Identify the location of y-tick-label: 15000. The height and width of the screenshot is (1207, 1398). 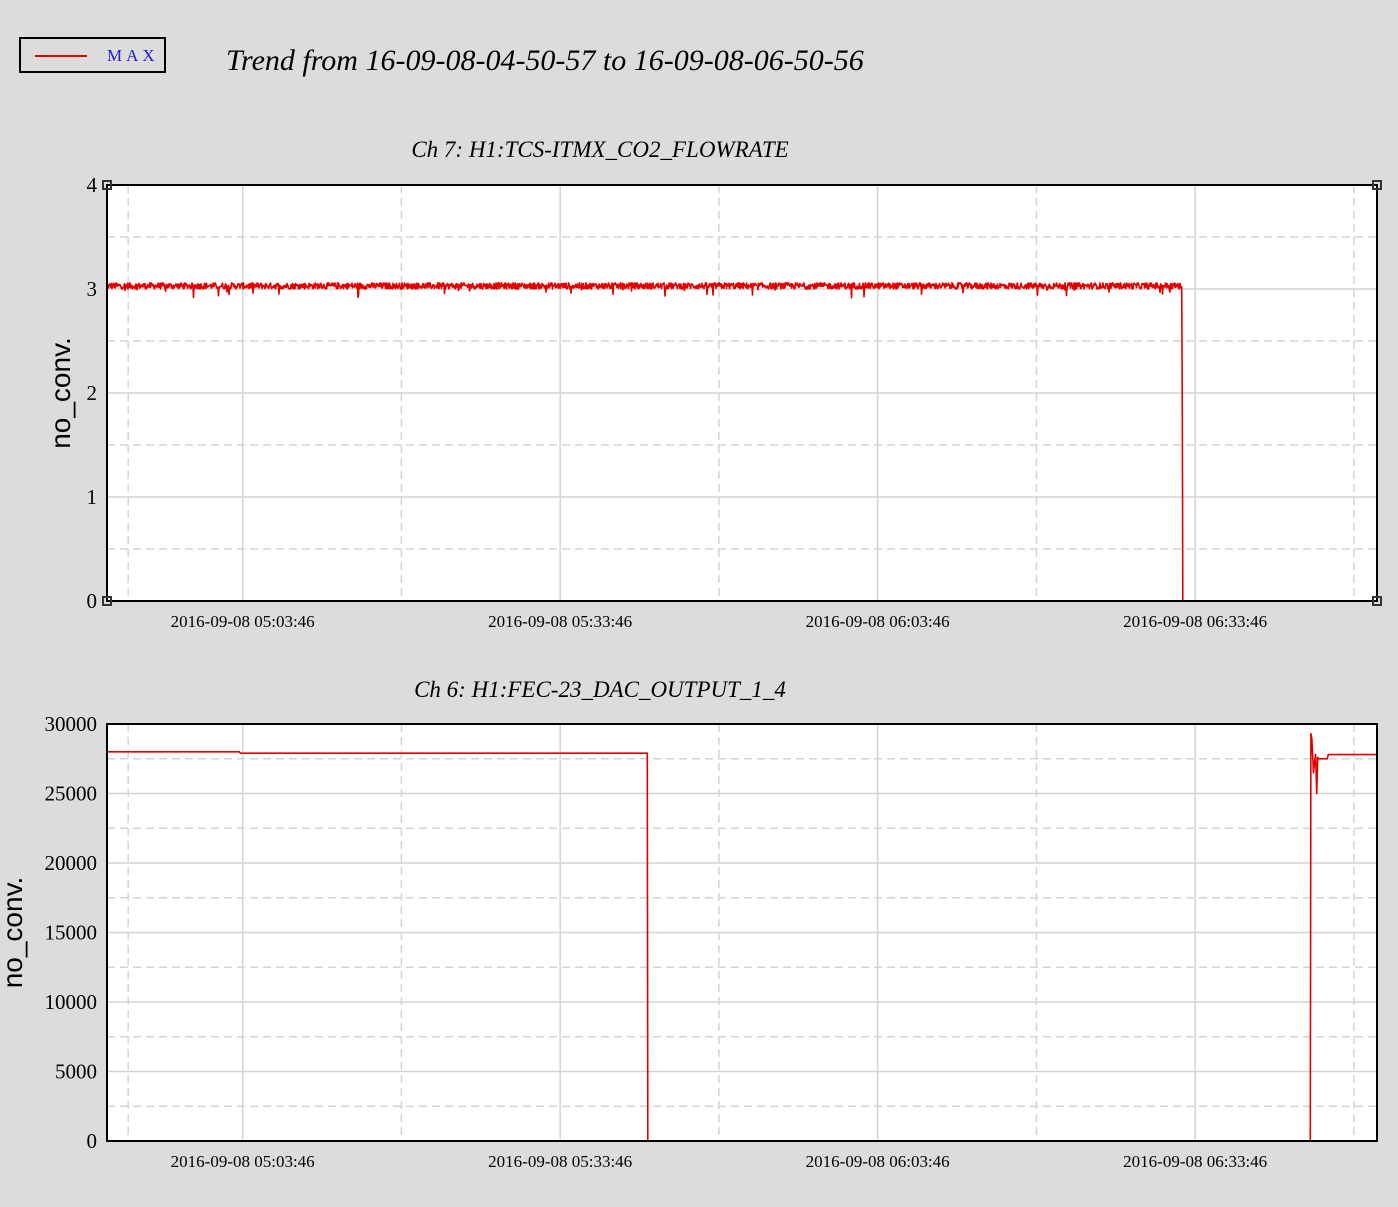
(71, 933).